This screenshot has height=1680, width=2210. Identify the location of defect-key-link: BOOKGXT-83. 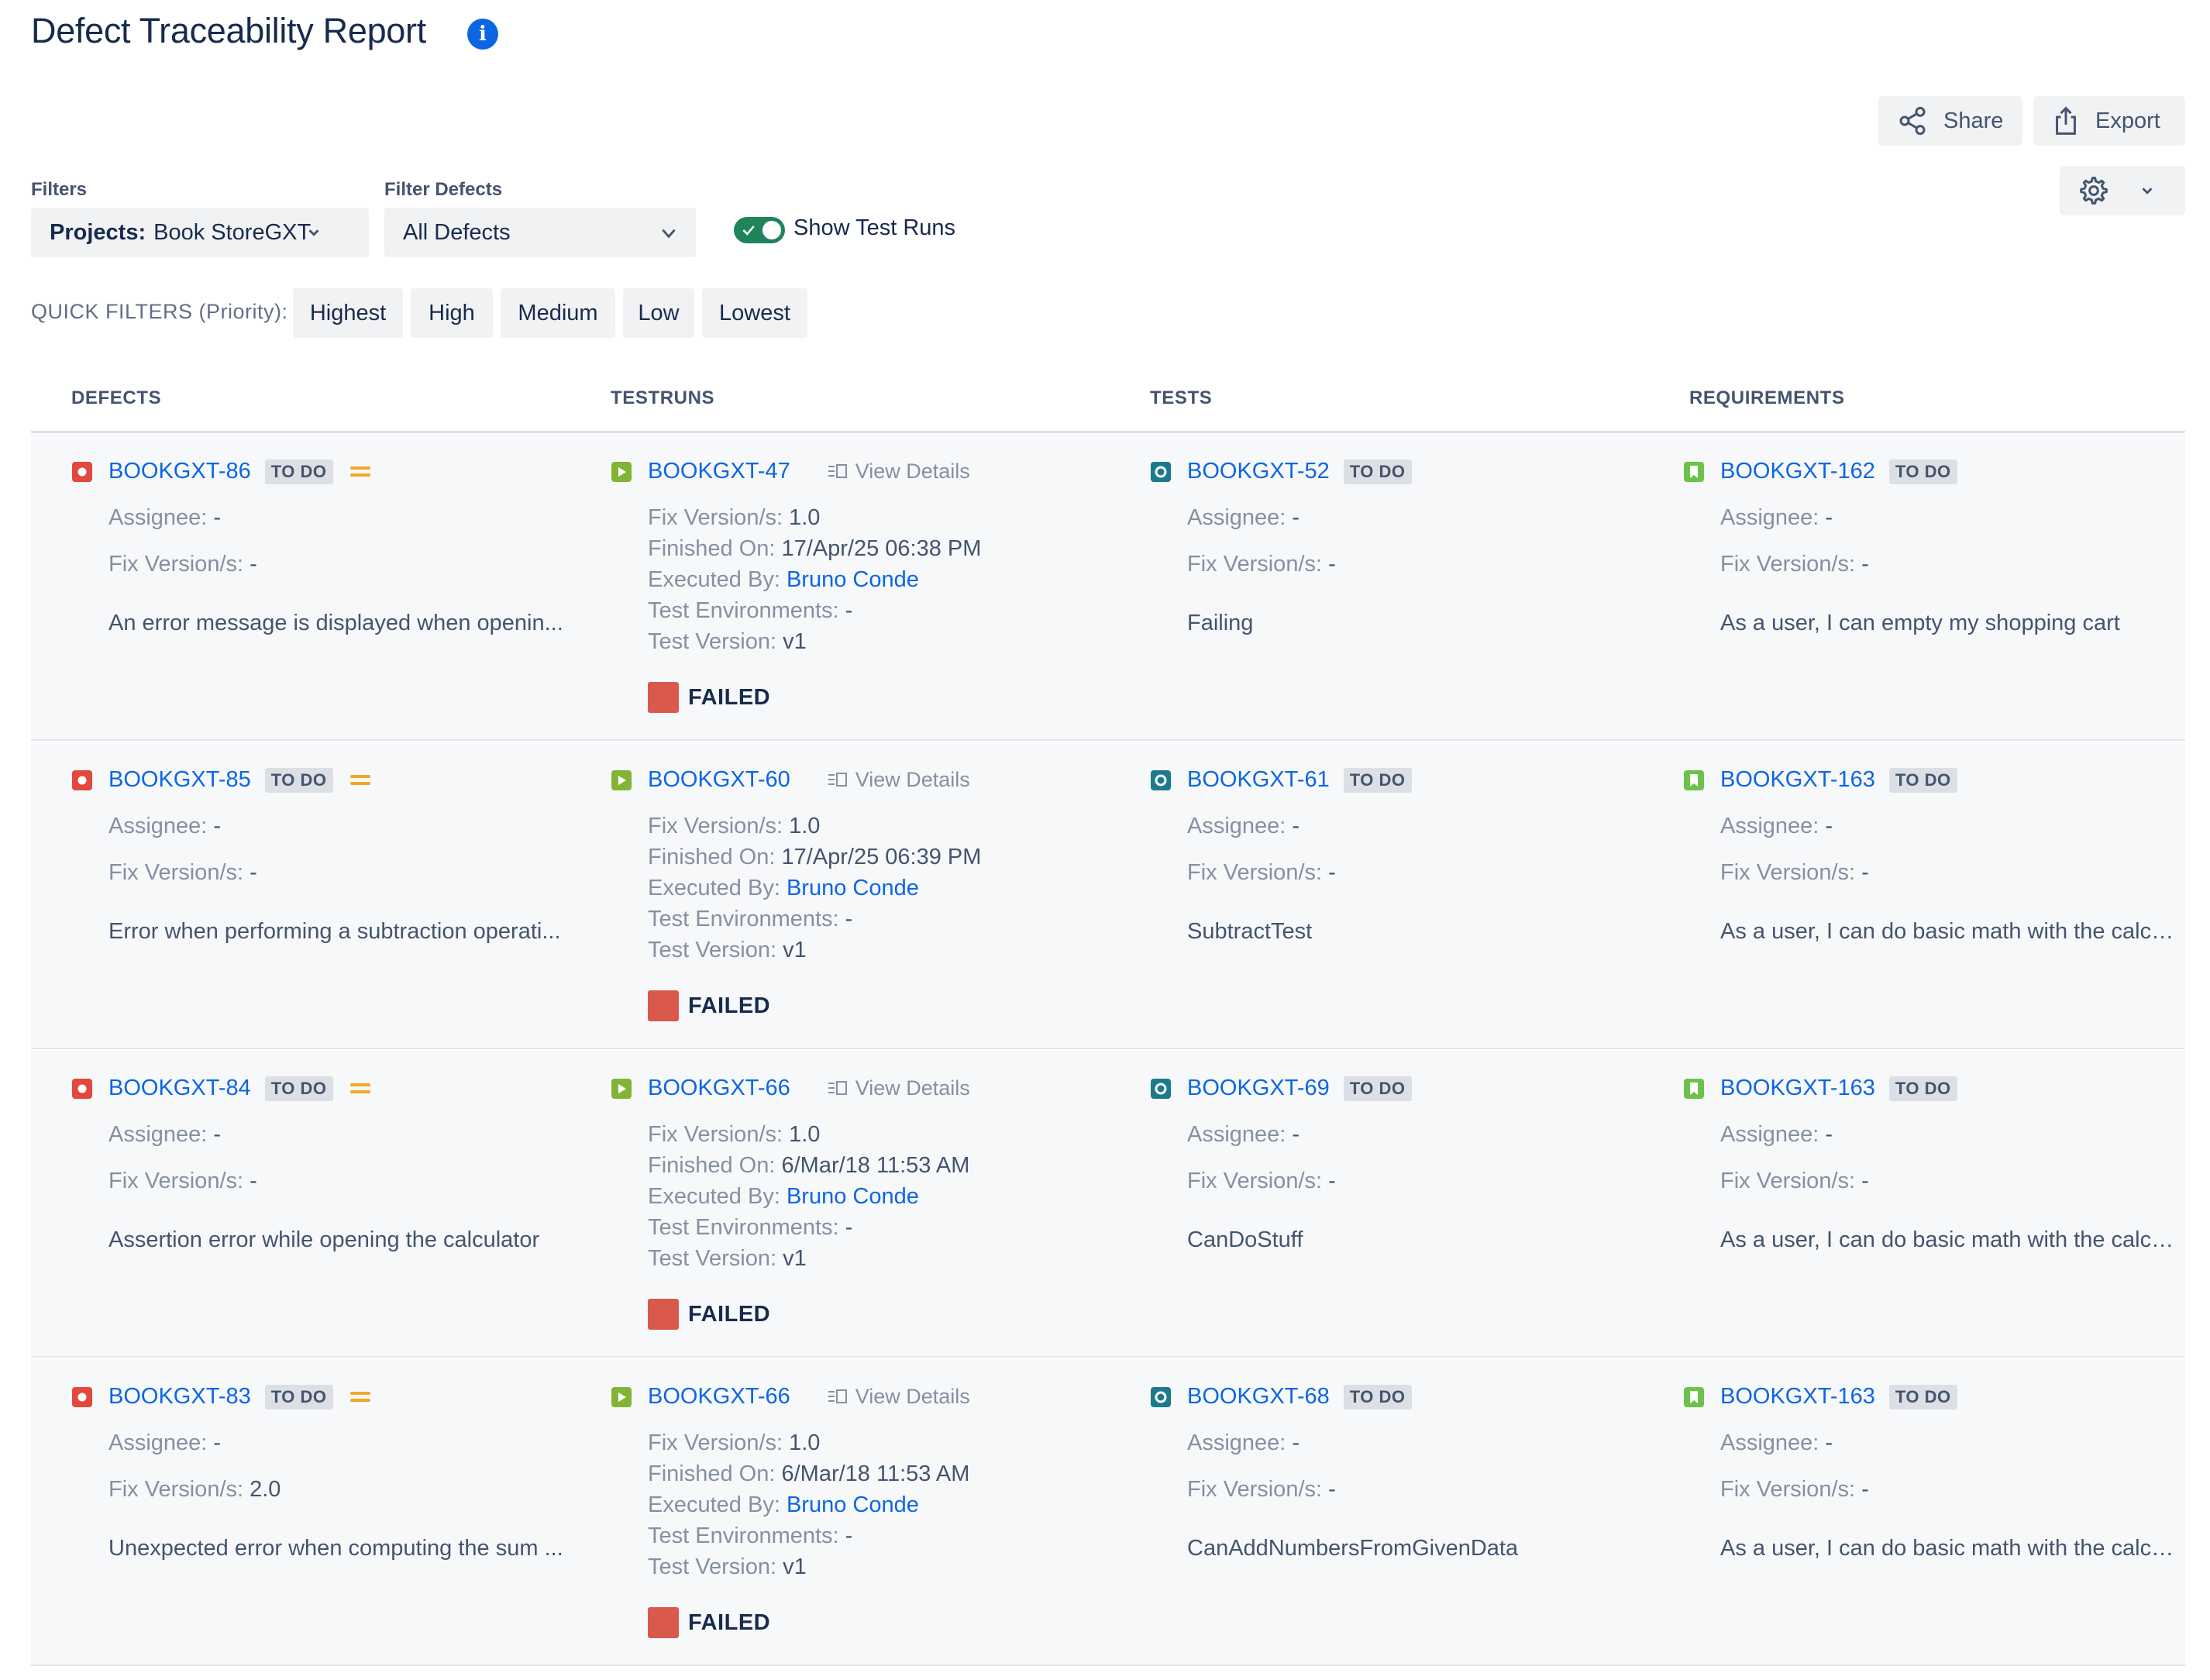
(180, 1397).